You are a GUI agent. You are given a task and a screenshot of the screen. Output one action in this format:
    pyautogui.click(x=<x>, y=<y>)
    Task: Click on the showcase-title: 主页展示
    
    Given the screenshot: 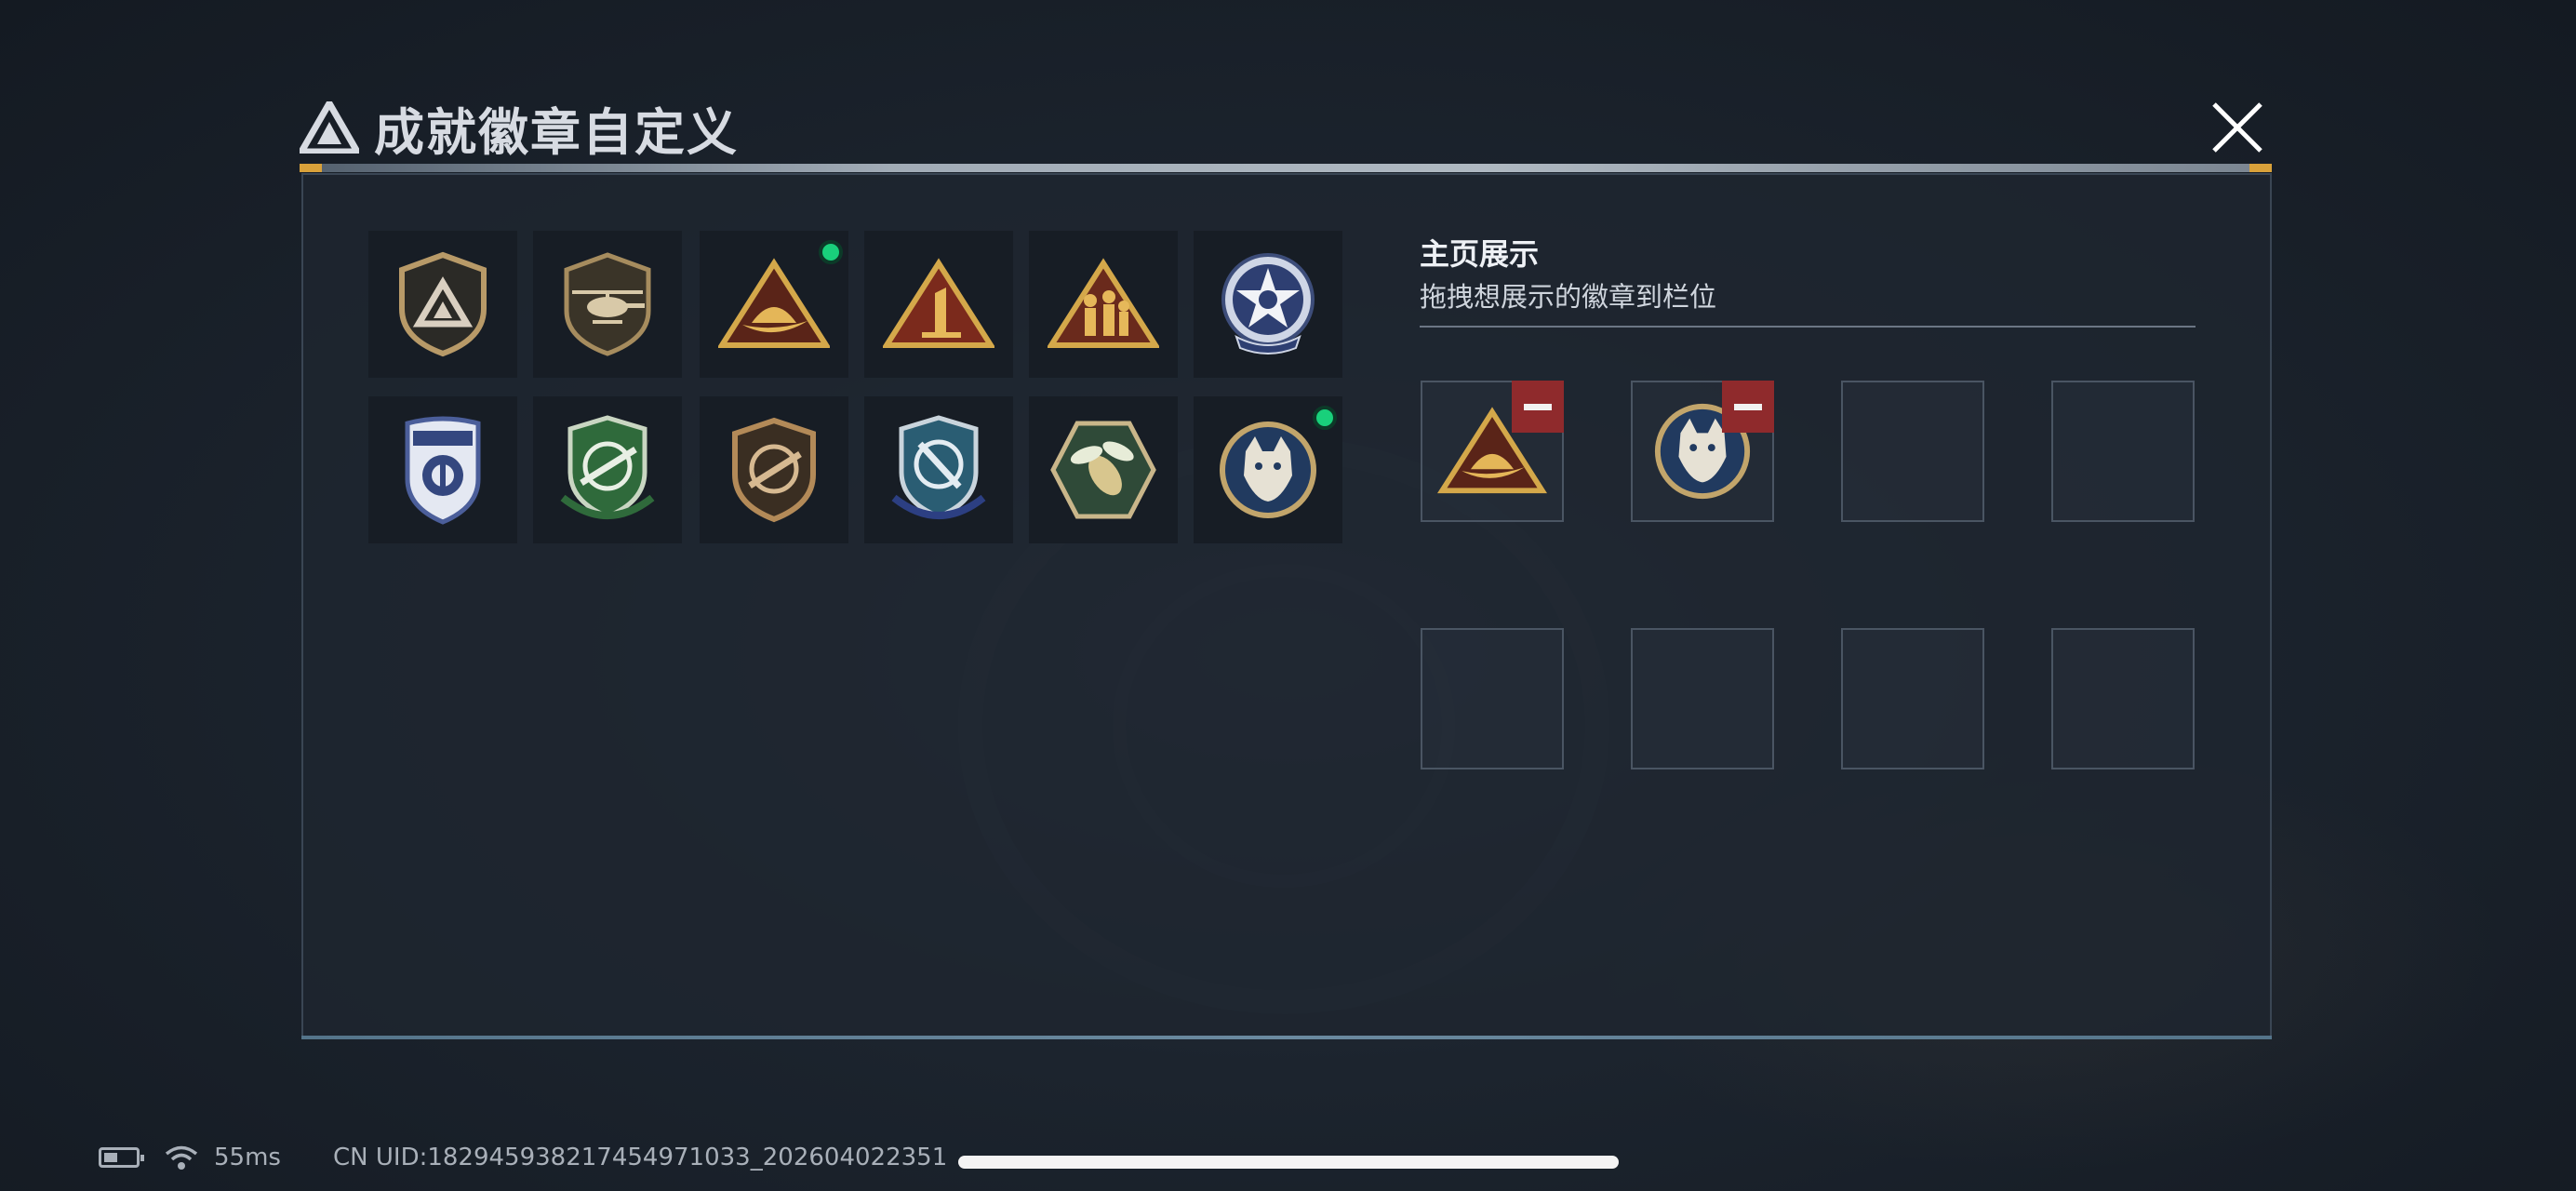 What is the action you would take?
    pyautogui.click(x=1480, y=254)
    